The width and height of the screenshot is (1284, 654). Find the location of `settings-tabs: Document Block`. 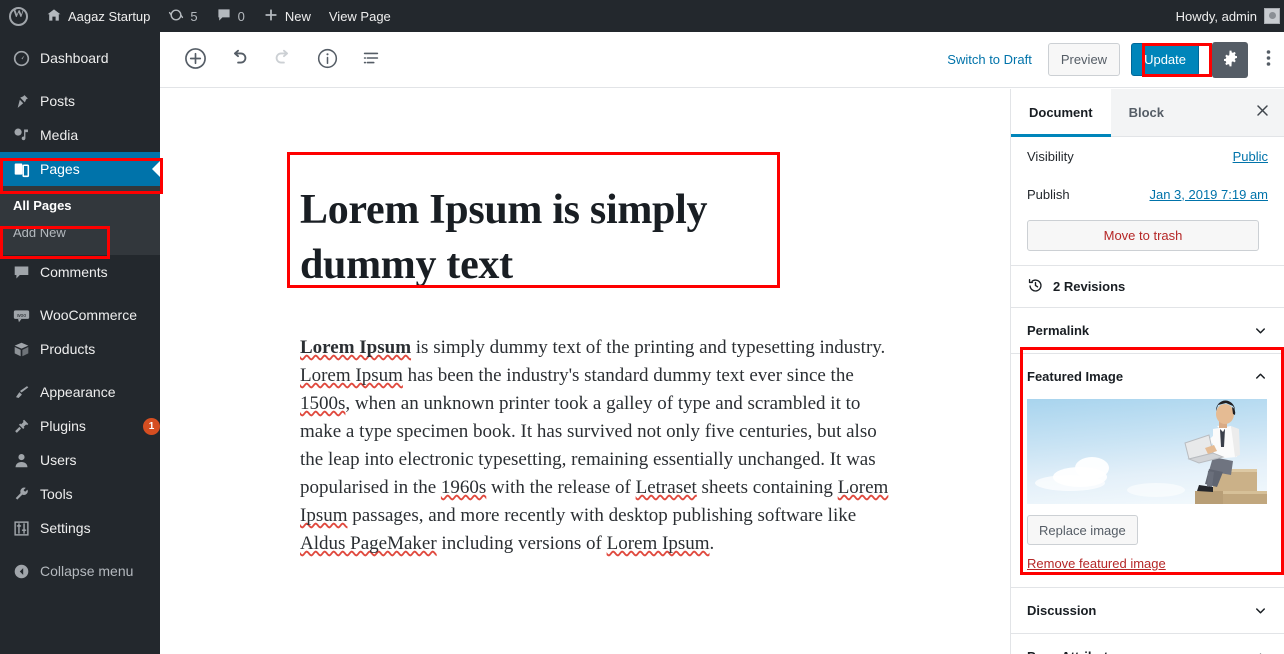

settings-tabs: Document Block is located at coordinates (1147, 113).